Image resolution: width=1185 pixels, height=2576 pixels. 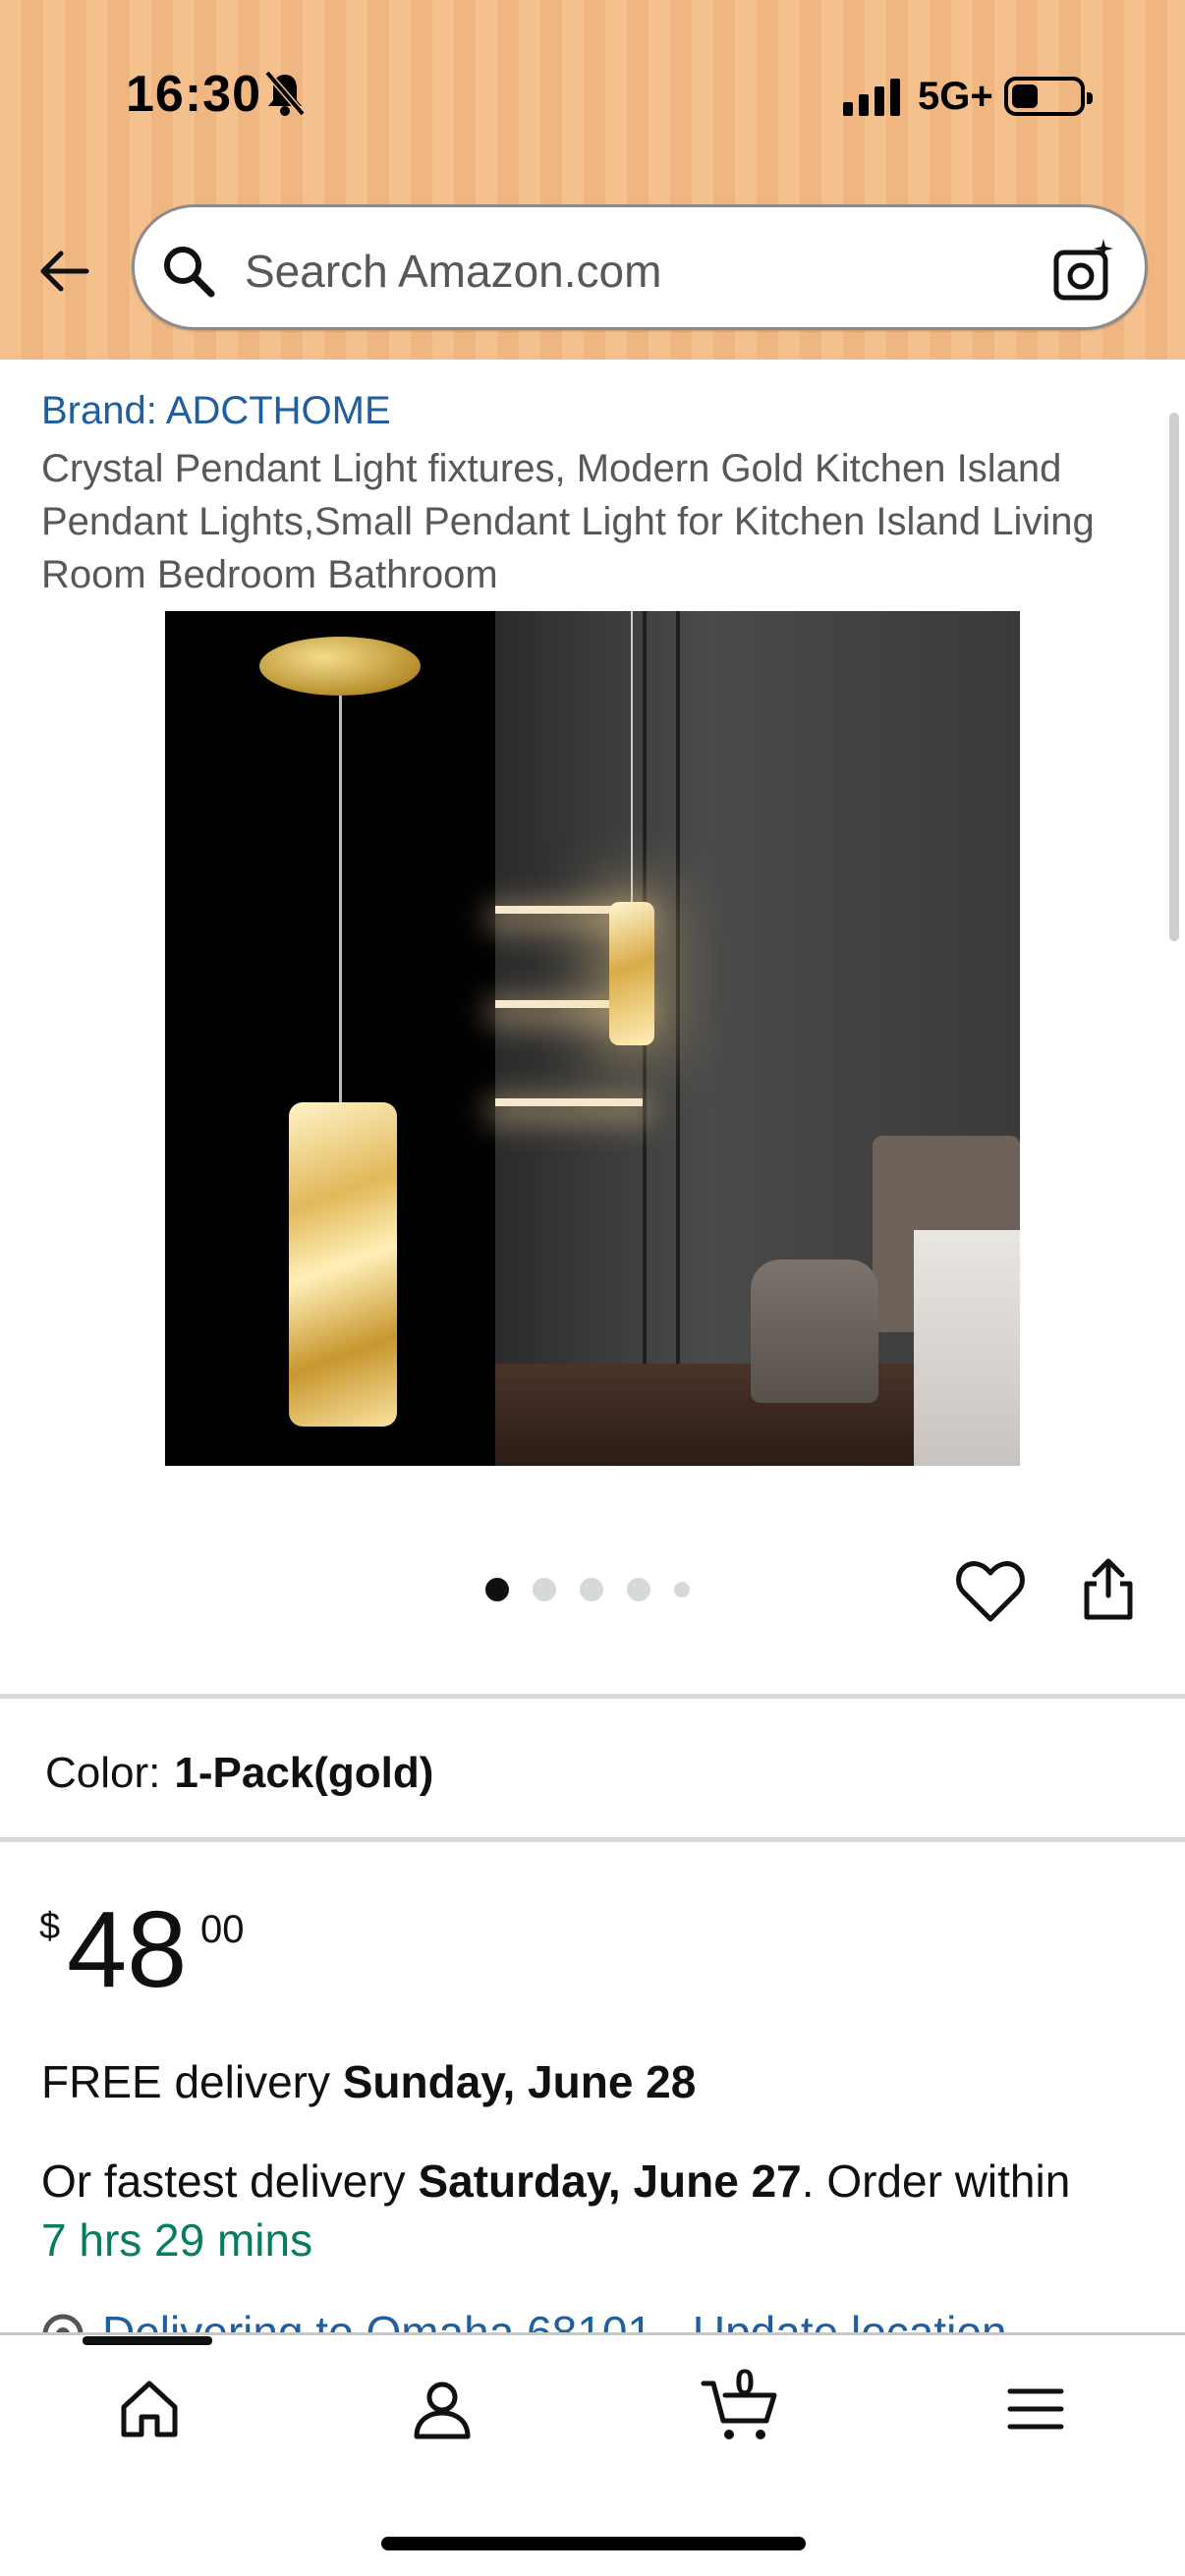 I want to click on location-pin-icon, so click(x=63, y=2323).